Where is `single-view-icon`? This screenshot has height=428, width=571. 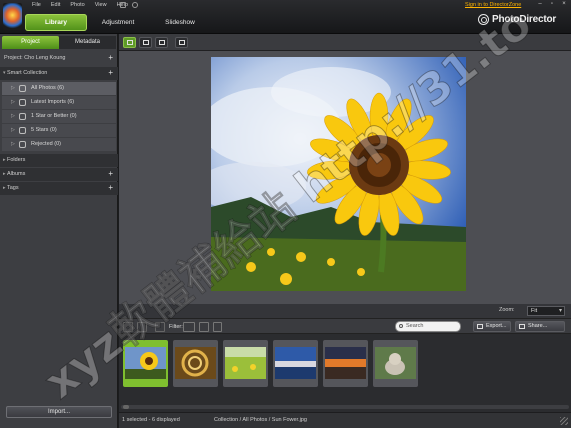
single-view-icon is located at coordinates (129, 42).